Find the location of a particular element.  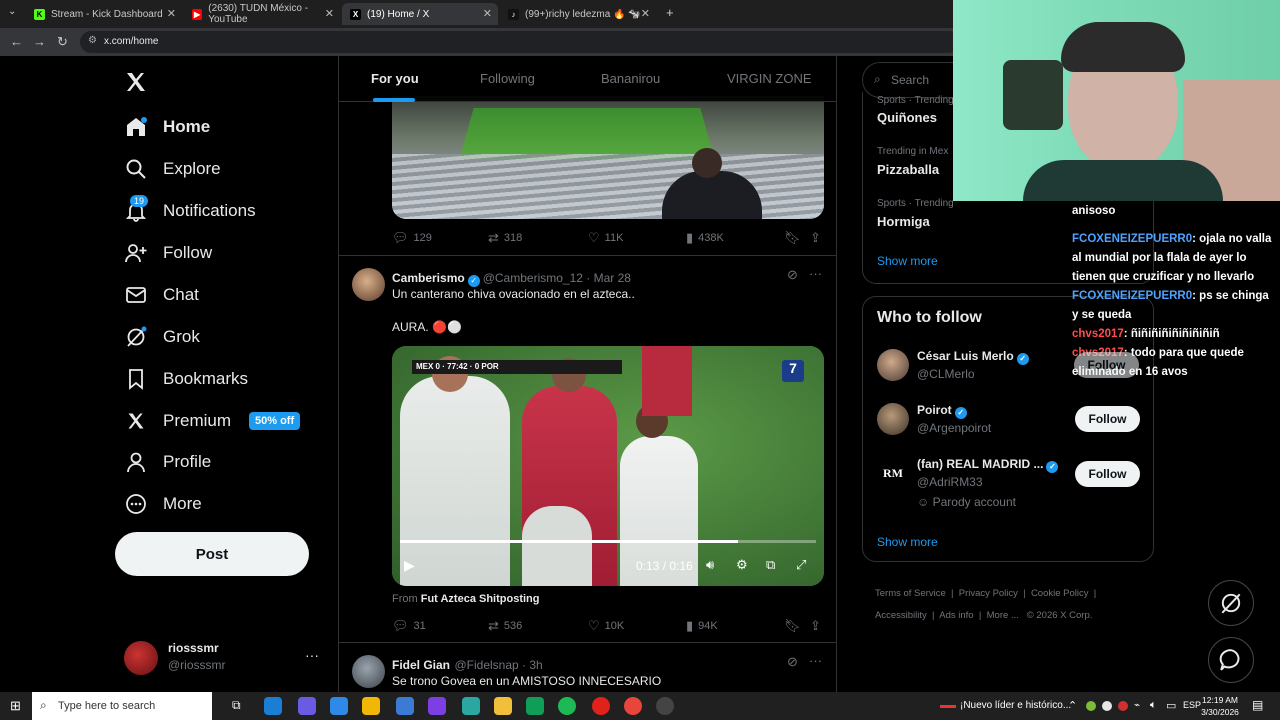

tab-following: Following is located at coordinates (507, 78).